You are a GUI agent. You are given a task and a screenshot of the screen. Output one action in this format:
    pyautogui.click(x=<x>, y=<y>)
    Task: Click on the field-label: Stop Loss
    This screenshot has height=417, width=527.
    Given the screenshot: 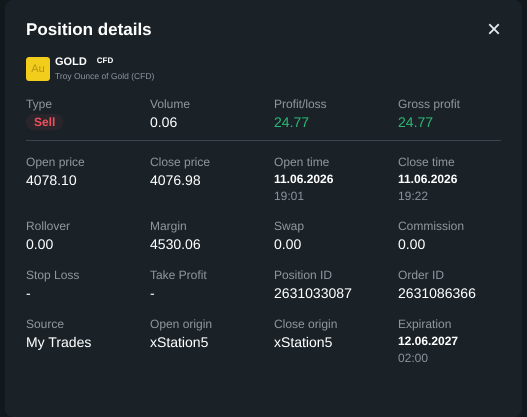 What is the action you would take?
    pyautogui.click(x=53, y=275)
    